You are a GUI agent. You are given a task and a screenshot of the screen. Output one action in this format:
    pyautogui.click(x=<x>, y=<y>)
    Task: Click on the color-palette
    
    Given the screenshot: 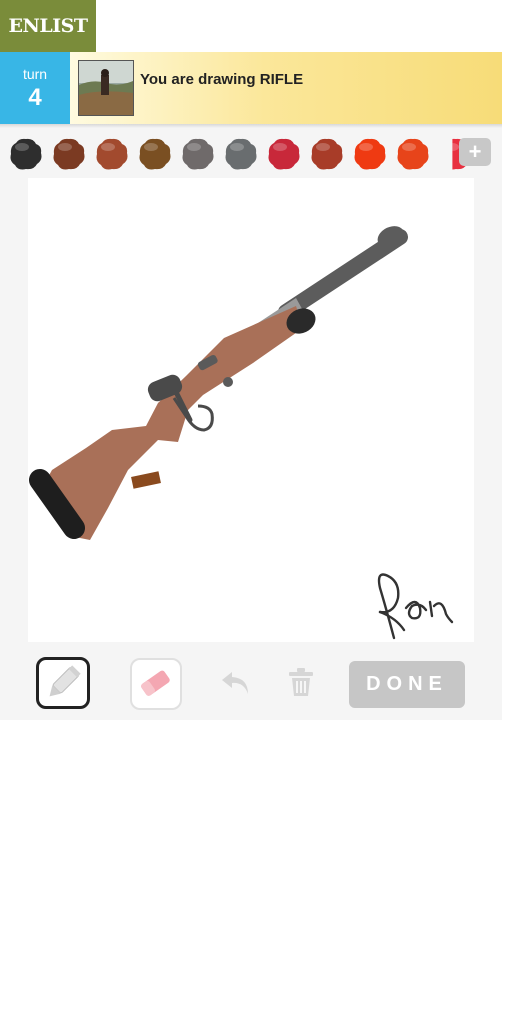 What is the action you would take?
    pyautogui.click(x=251, y=154)
    